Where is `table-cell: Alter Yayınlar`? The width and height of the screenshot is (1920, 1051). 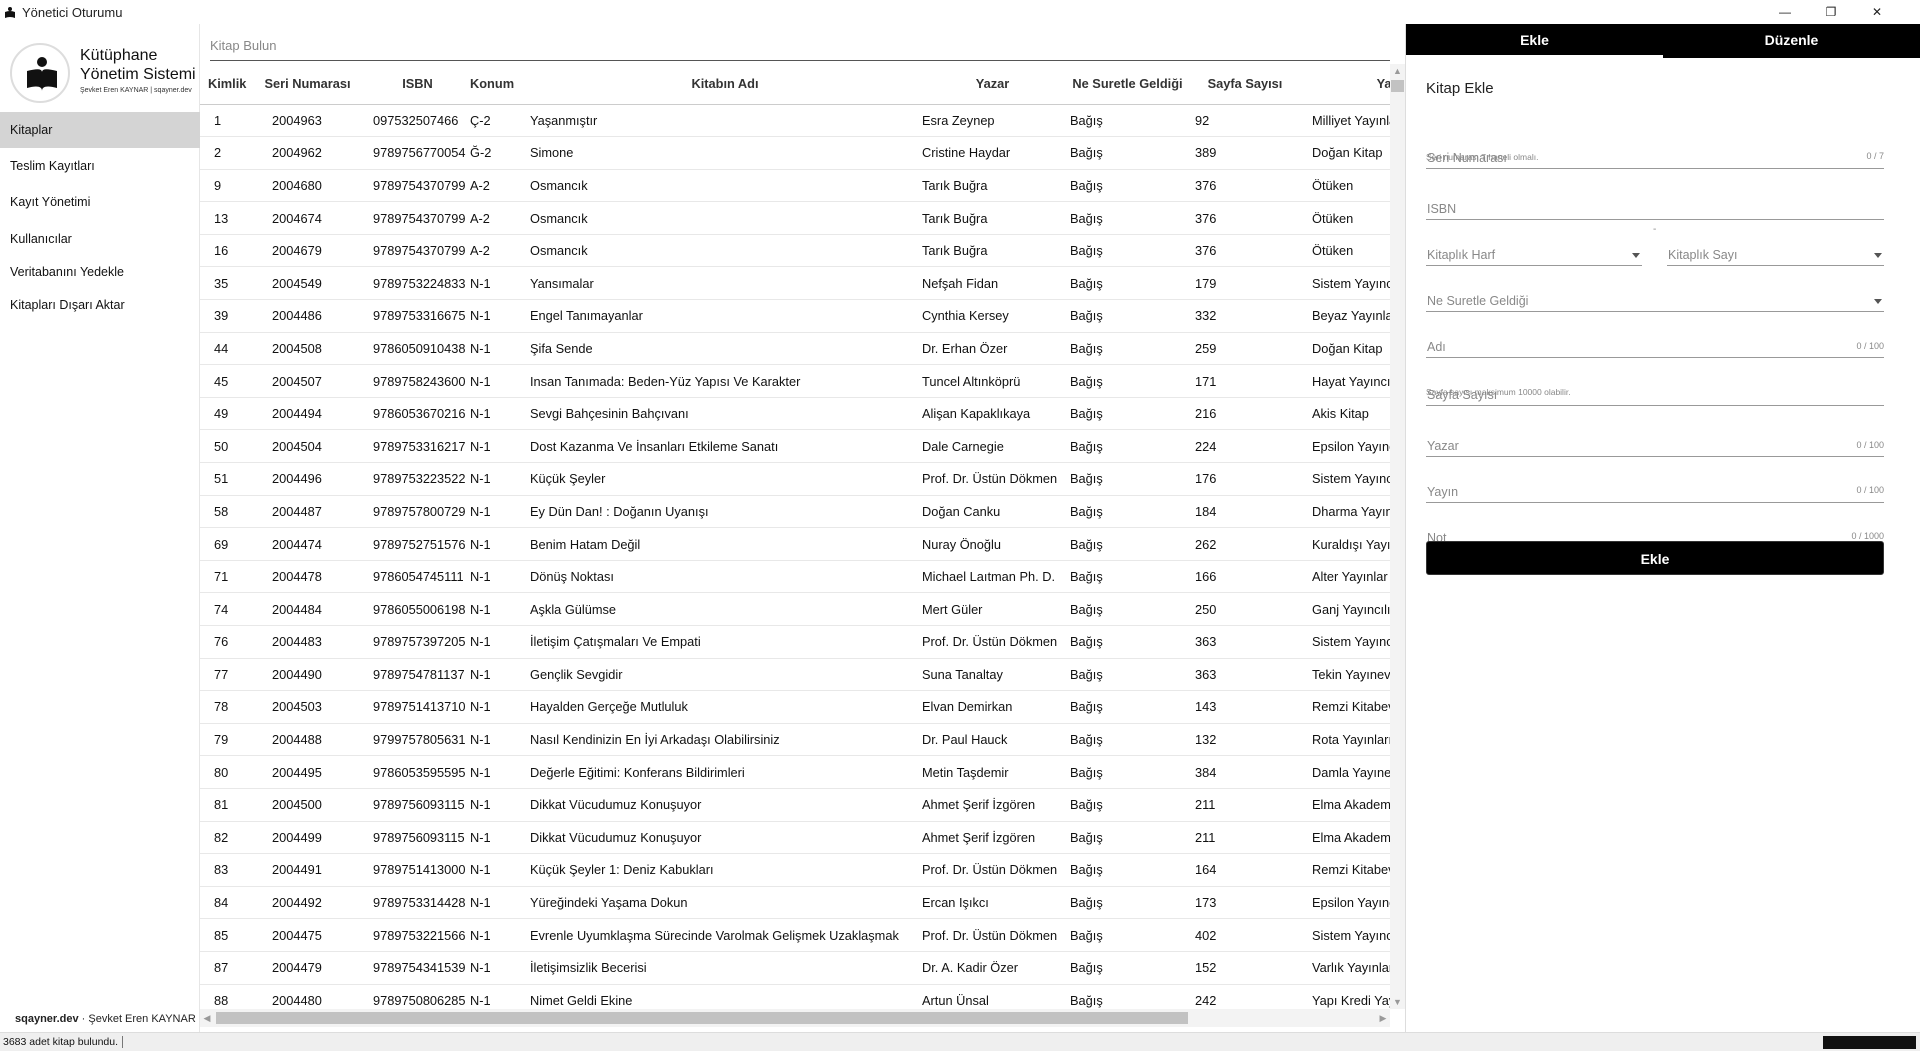 table-cell: Alter Yayınlar is located at coordinates (1345, 577).